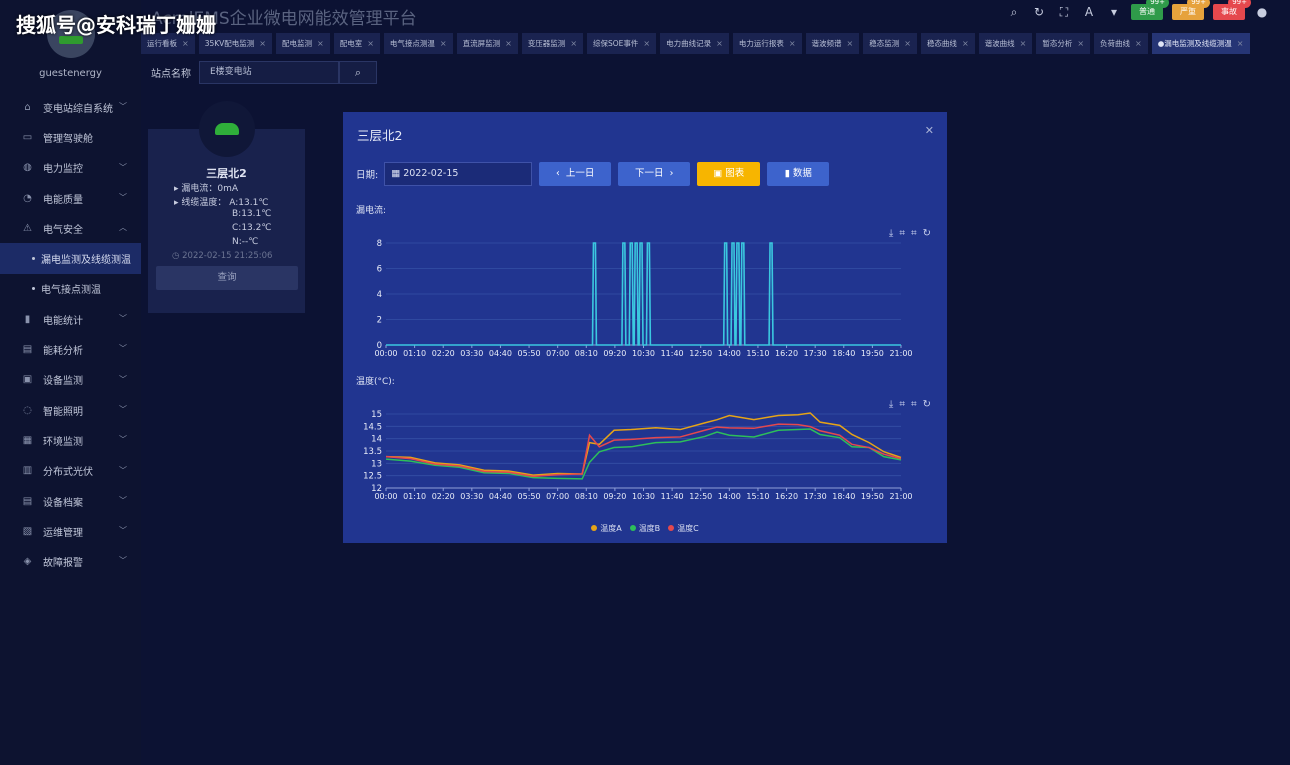 The image size is (1290, 765). What do you see at coordinates (27, 410) in the screenshot?
I see `bulb-icon: ◌` at bounding box center [27, 410].